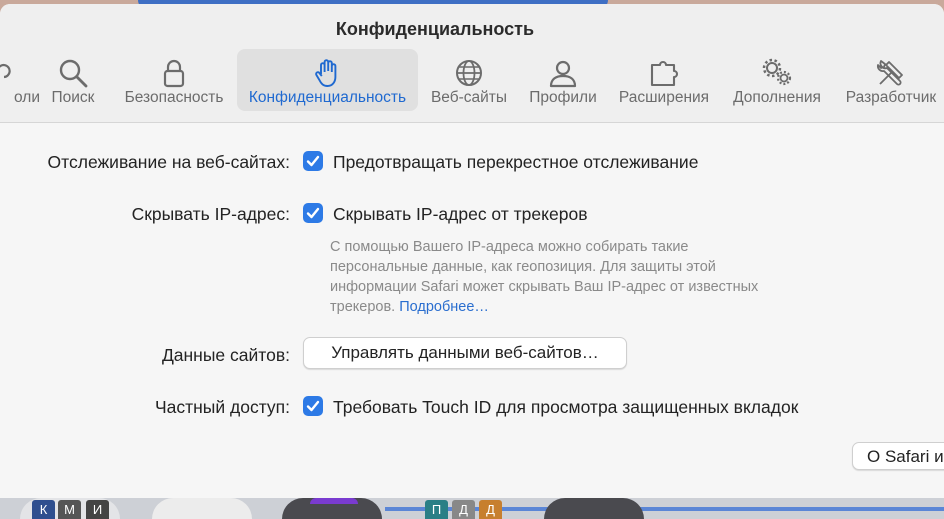  I want to click on tab-label: Разработчик, so click(891, 97).